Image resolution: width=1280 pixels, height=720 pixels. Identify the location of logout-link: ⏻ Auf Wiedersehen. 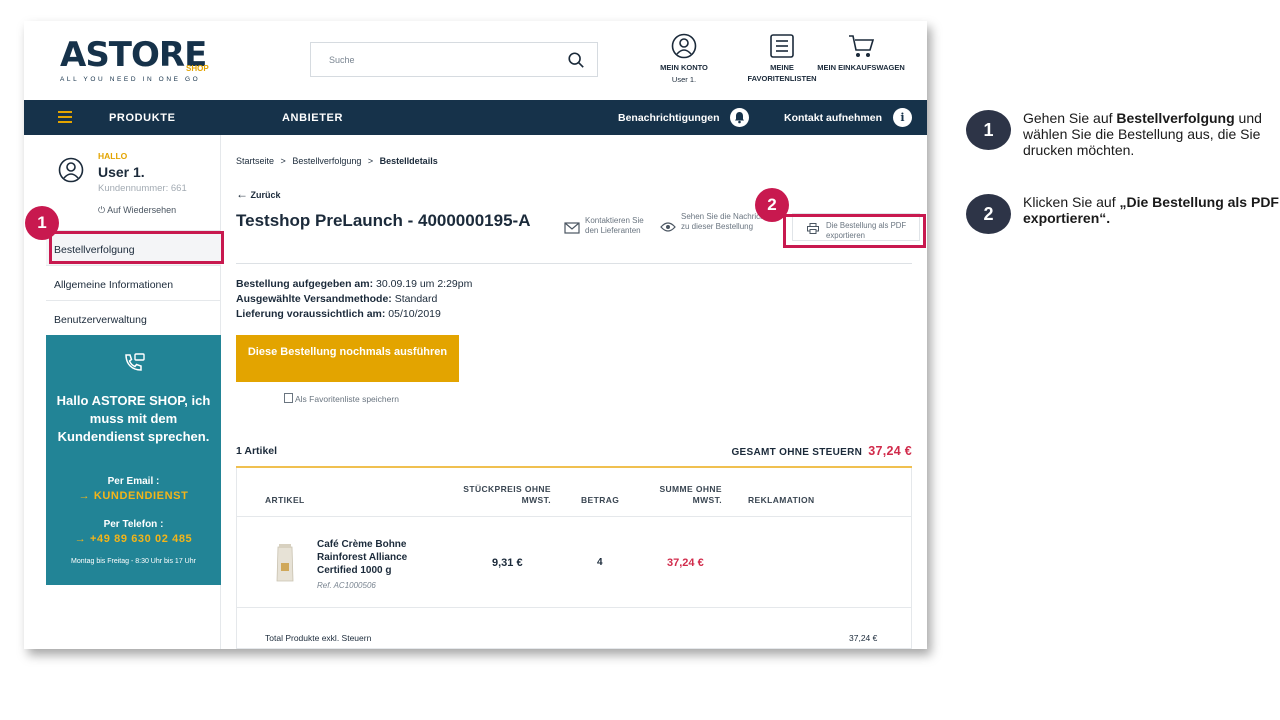
(137, 210).